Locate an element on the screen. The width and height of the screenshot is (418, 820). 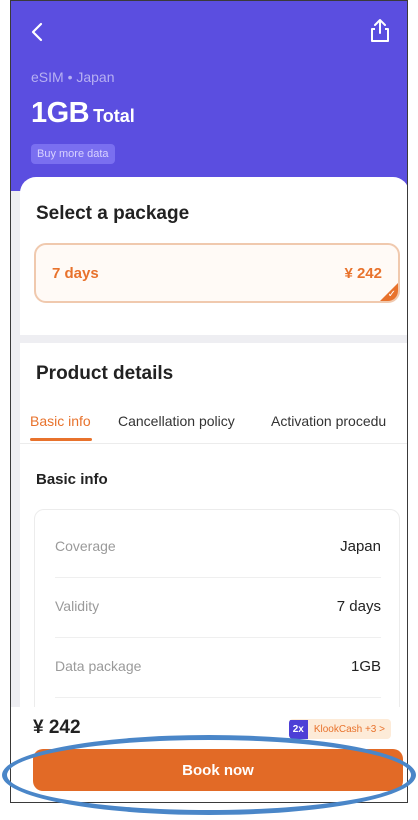
chevron-left-icon is located at coordinates (38, 32).